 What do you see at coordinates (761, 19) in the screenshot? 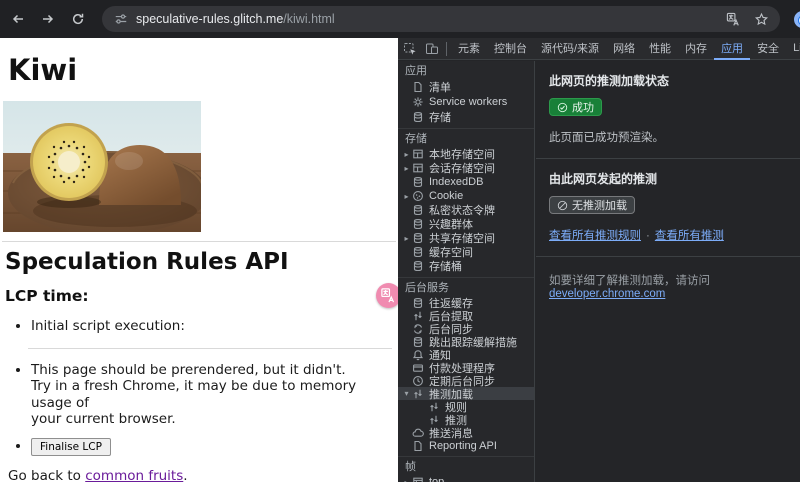
I see `bookmark-star-icon` at bounding box center [761, 19].